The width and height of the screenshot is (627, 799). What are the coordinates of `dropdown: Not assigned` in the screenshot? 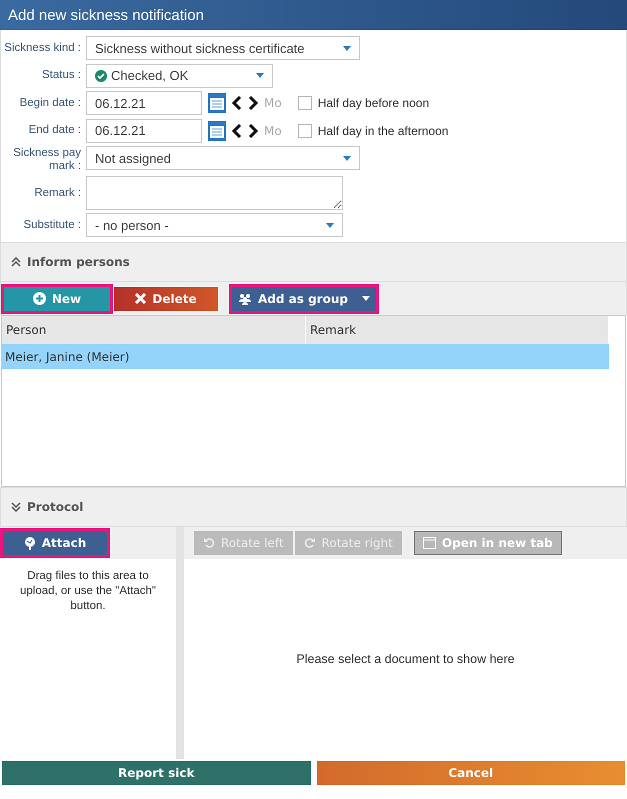 It's located at (223, 158).